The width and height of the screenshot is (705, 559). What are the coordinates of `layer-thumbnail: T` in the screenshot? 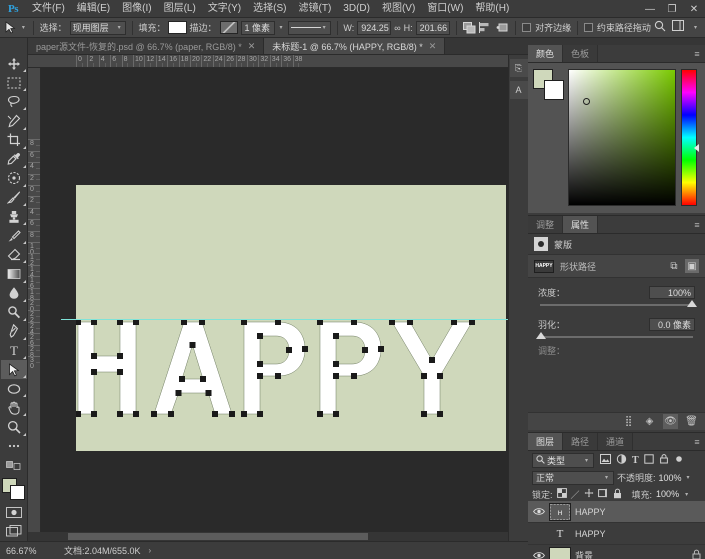 It's located at (560, 534).